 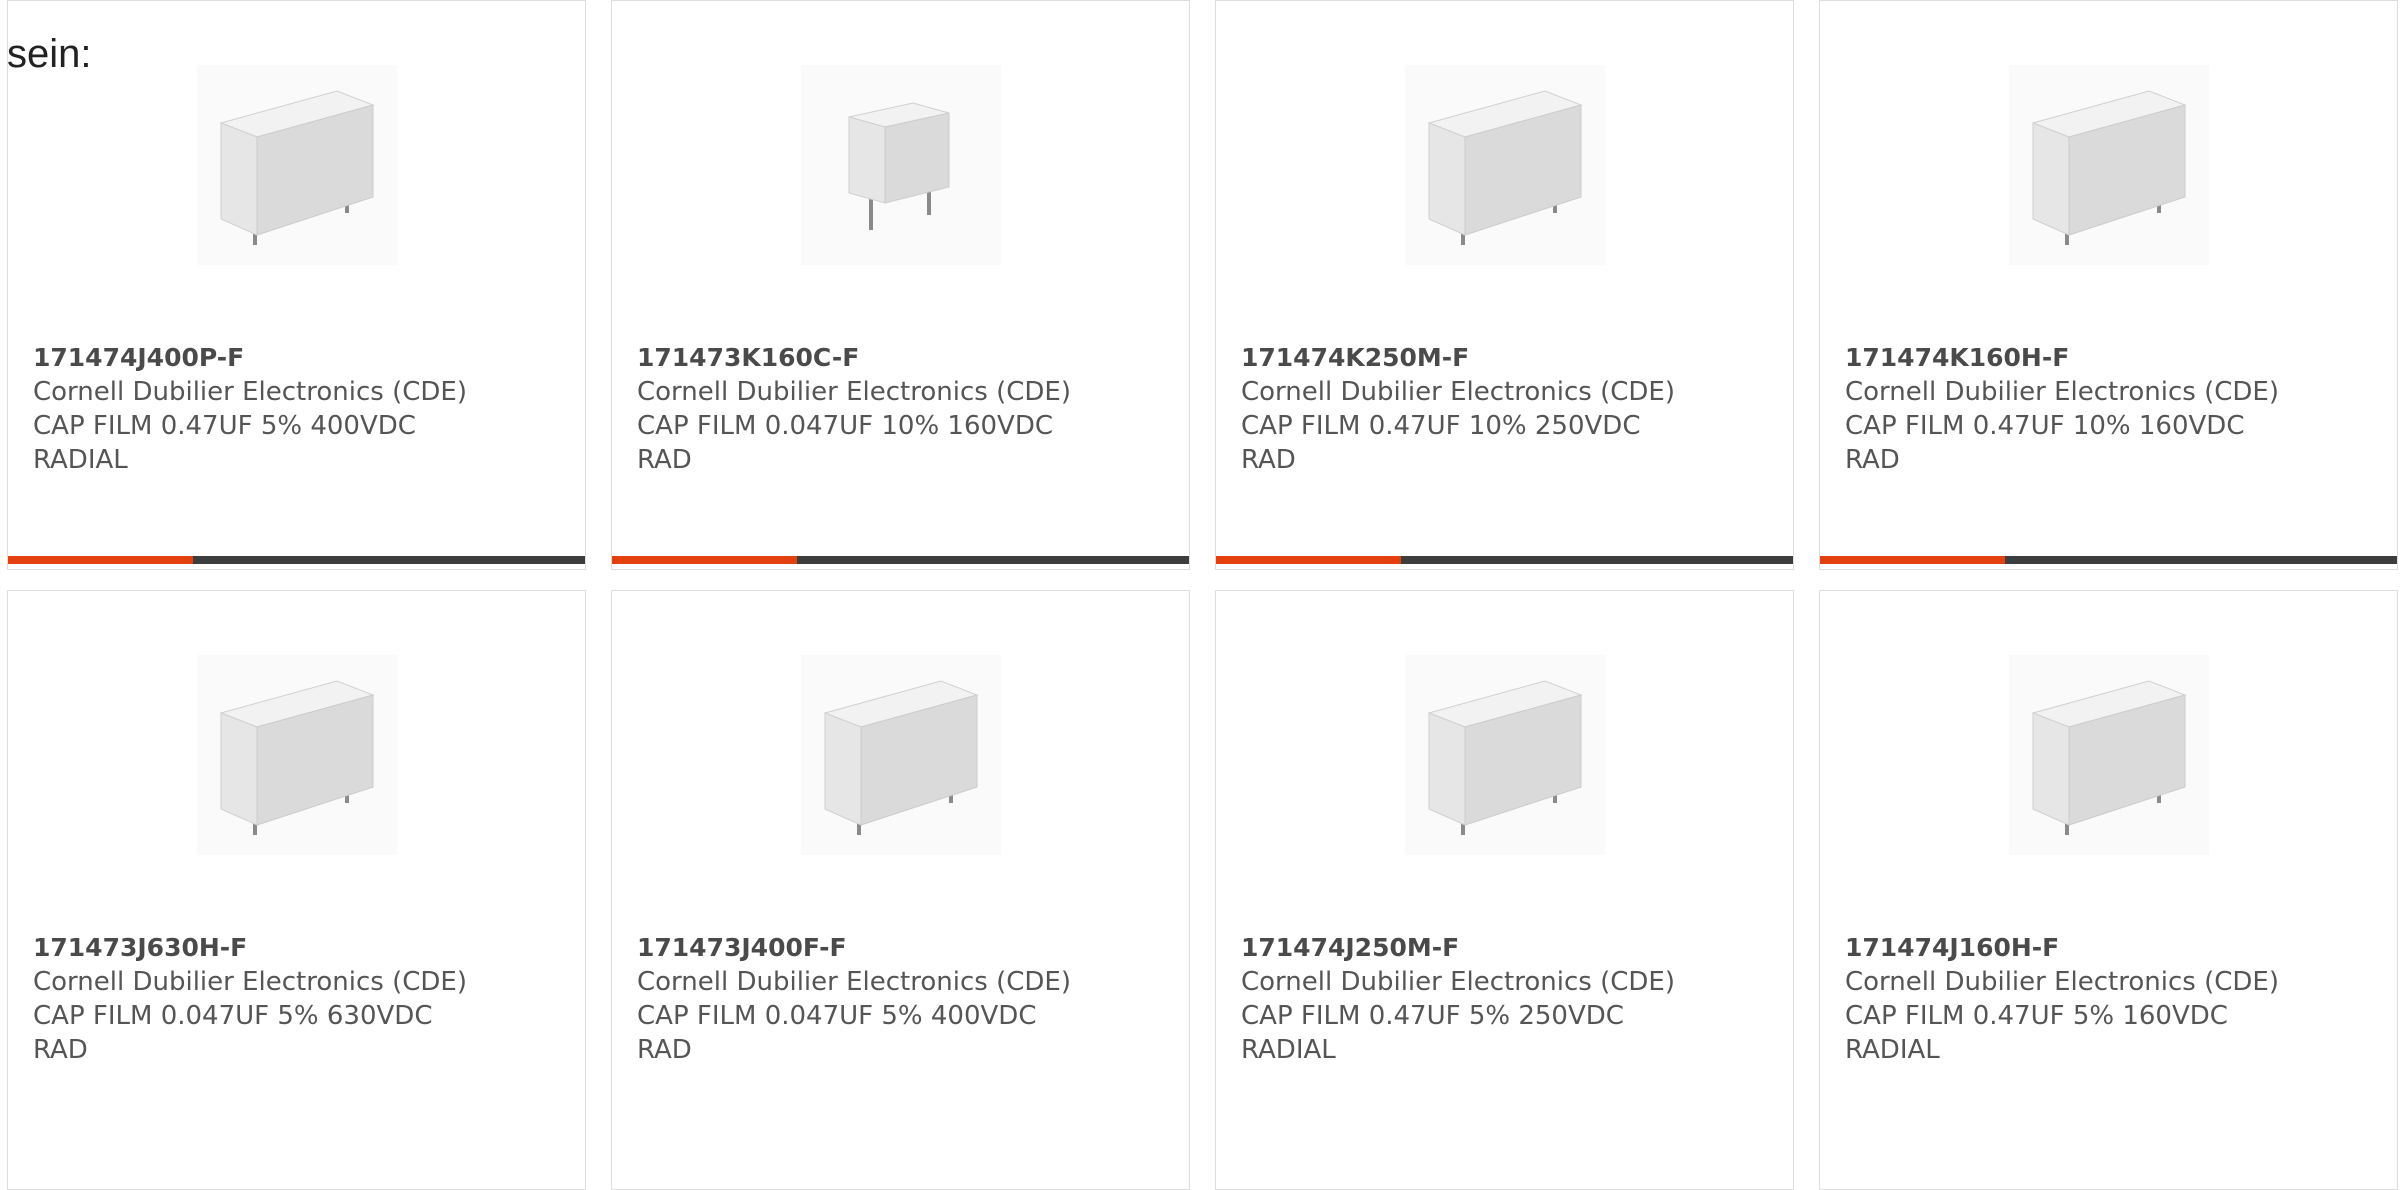 I want to click on product-description: CAP FILM 0.047UF 5% 630VDC, so click(x=233, y=1016).